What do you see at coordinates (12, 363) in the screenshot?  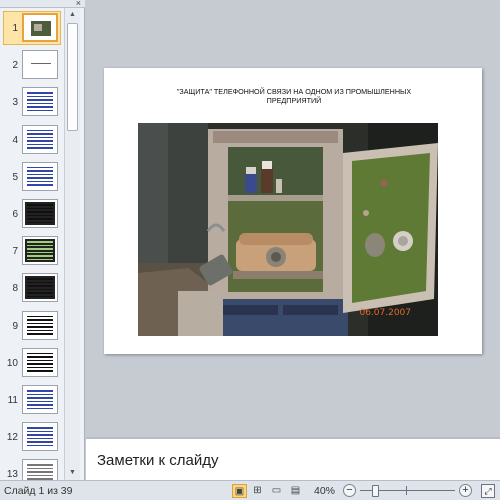 I see `thumbnail-number: 10` at bounding box center [12, 363].